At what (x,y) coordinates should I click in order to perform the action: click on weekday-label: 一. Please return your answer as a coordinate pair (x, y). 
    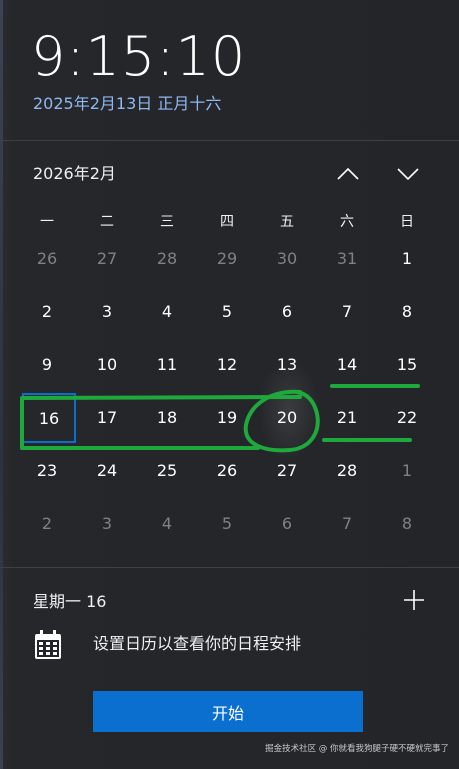
    Looking at the image, I should click on (47, 222).